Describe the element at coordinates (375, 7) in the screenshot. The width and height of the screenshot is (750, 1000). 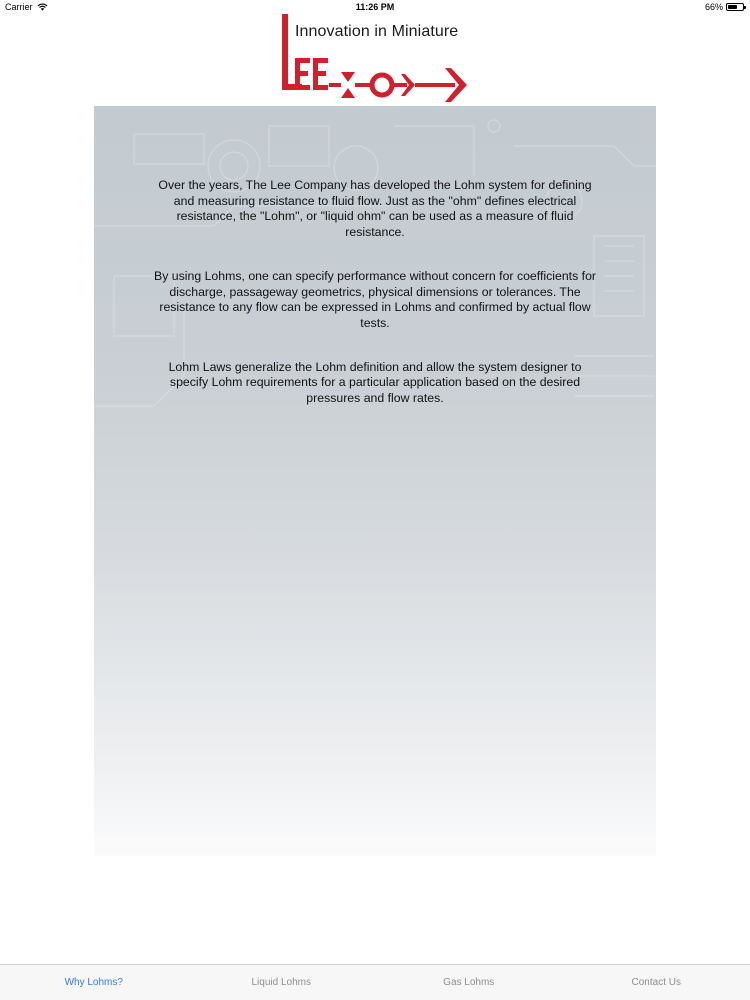
I see `clock: 11:26 PM` at that location.